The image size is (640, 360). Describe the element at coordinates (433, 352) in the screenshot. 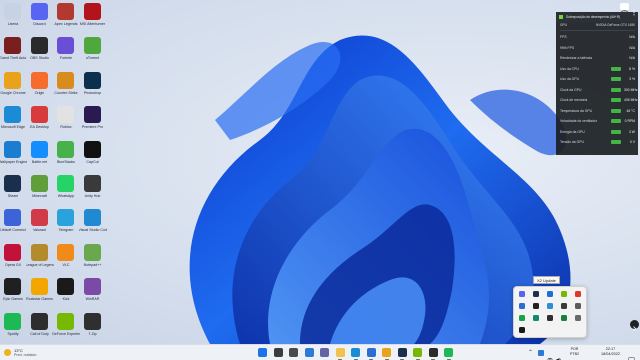

I see `terminal-icon` at that location.